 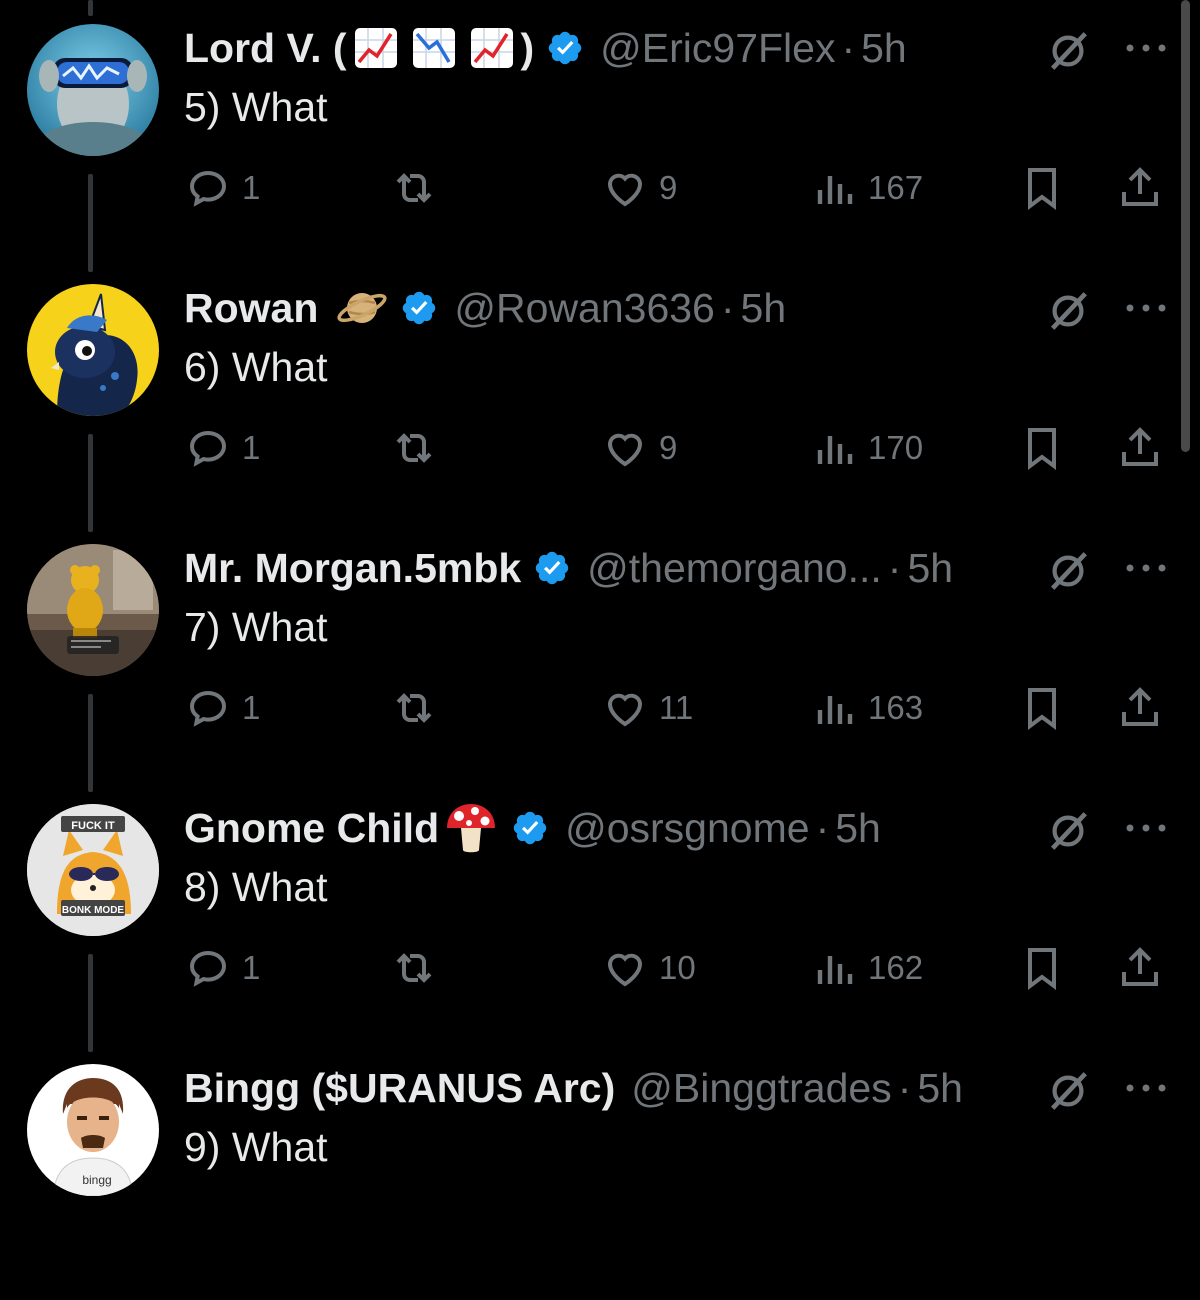 I want to click on action-bar: 1 9 170, so click(x=679, y=448).